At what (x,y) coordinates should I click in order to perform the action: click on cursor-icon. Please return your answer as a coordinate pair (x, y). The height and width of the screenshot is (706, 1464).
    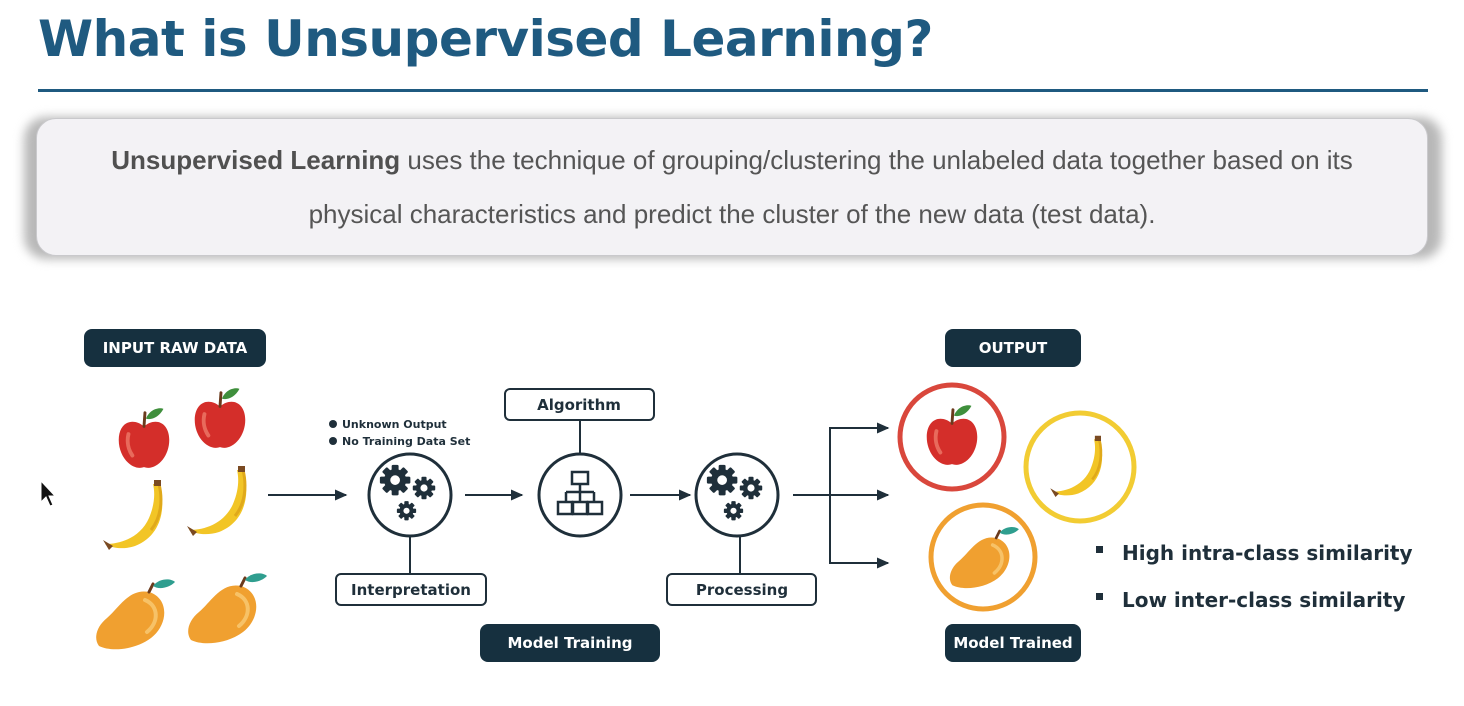
    Looking at the image, I should click on (48, 493).